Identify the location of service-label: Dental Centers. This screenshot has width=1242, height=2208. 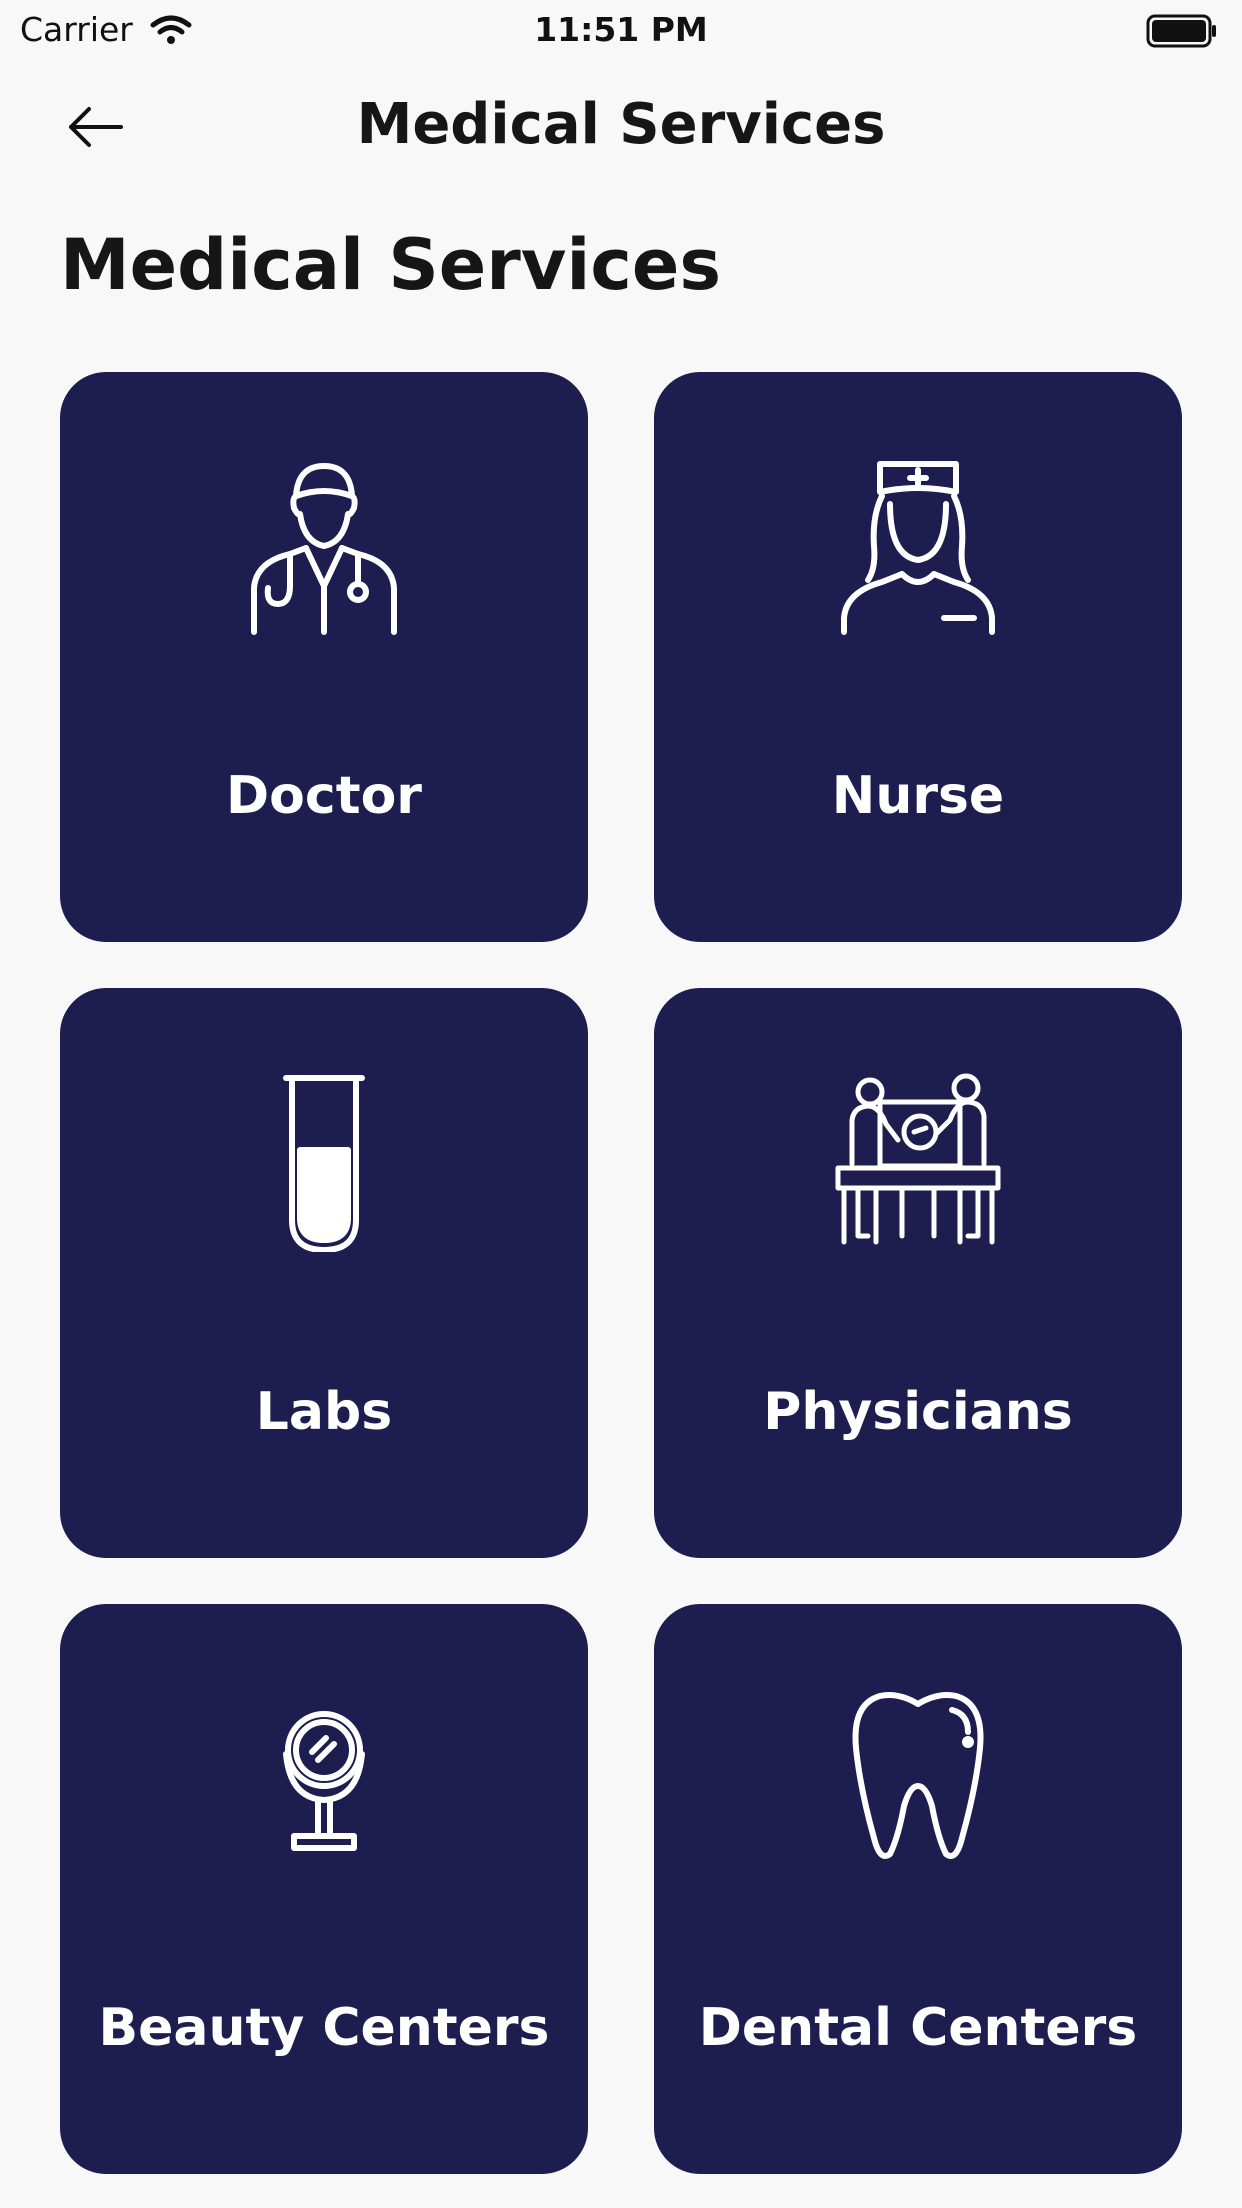
(918, 2028).